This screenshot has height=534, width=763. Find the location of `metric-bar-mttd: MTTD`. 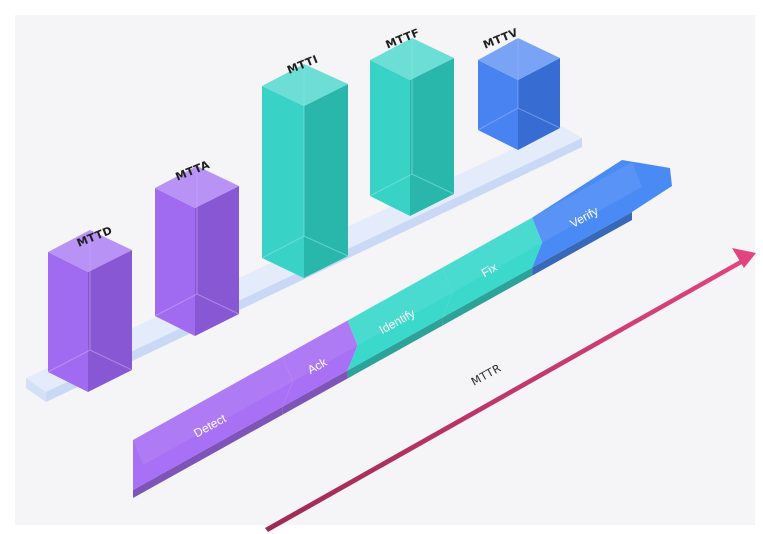

metric-bar-mttd: MTTD is located at coordinates (90, 308).